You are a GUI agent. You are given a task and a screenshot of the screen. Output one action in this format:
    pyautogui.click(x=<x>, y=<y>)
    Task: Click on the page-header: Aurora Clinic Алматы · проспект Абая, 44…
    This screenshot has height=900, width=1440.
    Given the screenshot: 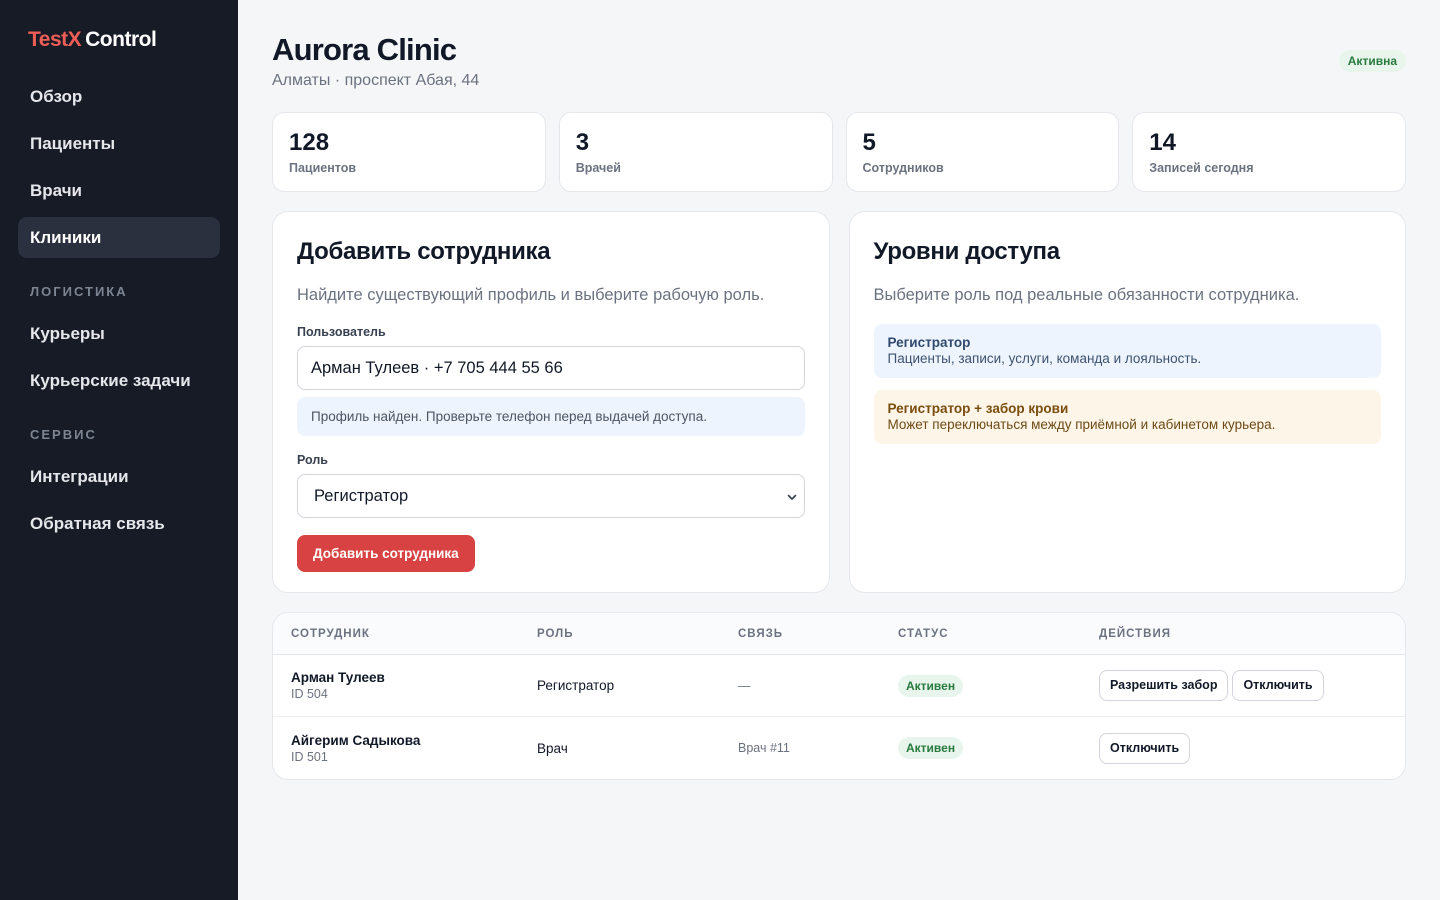 What is the action you would take?
    pyautogui.click(x=839, y=56)
    